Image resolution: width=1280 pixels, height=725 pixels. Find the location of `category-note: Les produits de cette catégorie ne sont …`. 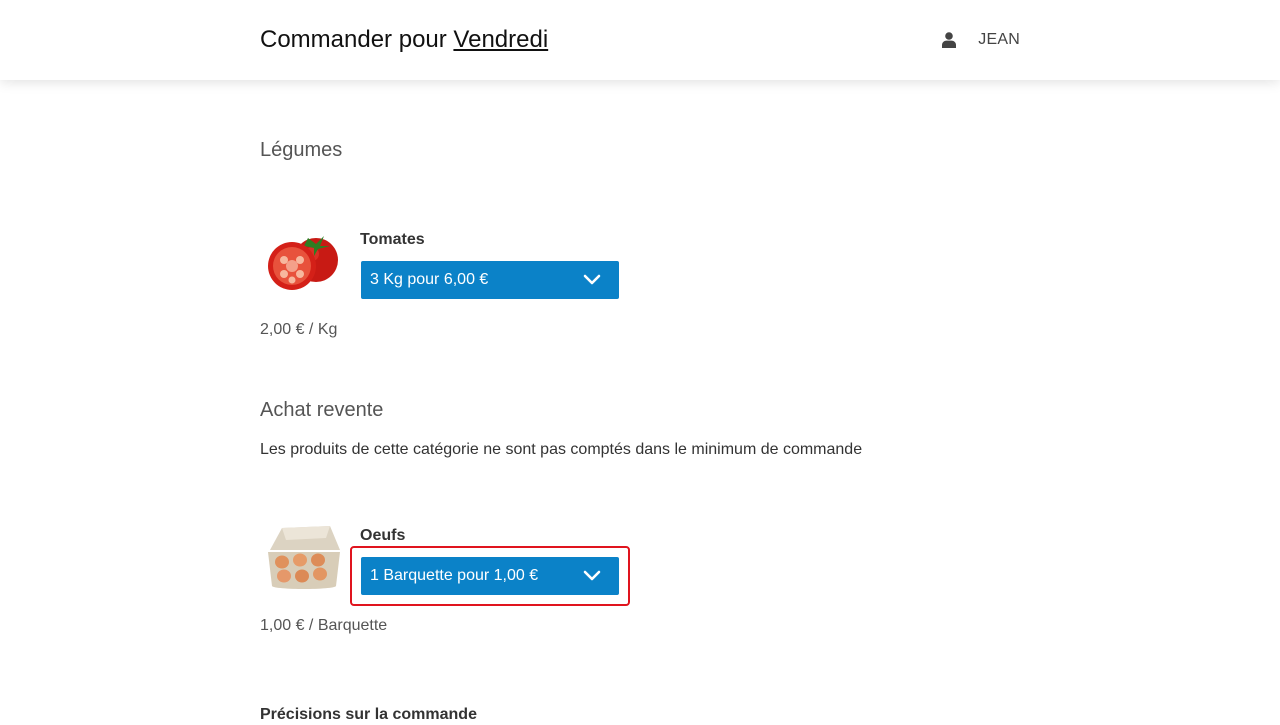

category-note: Les produits de cette catégorie ne sont … is located at coordinates (561, 449).